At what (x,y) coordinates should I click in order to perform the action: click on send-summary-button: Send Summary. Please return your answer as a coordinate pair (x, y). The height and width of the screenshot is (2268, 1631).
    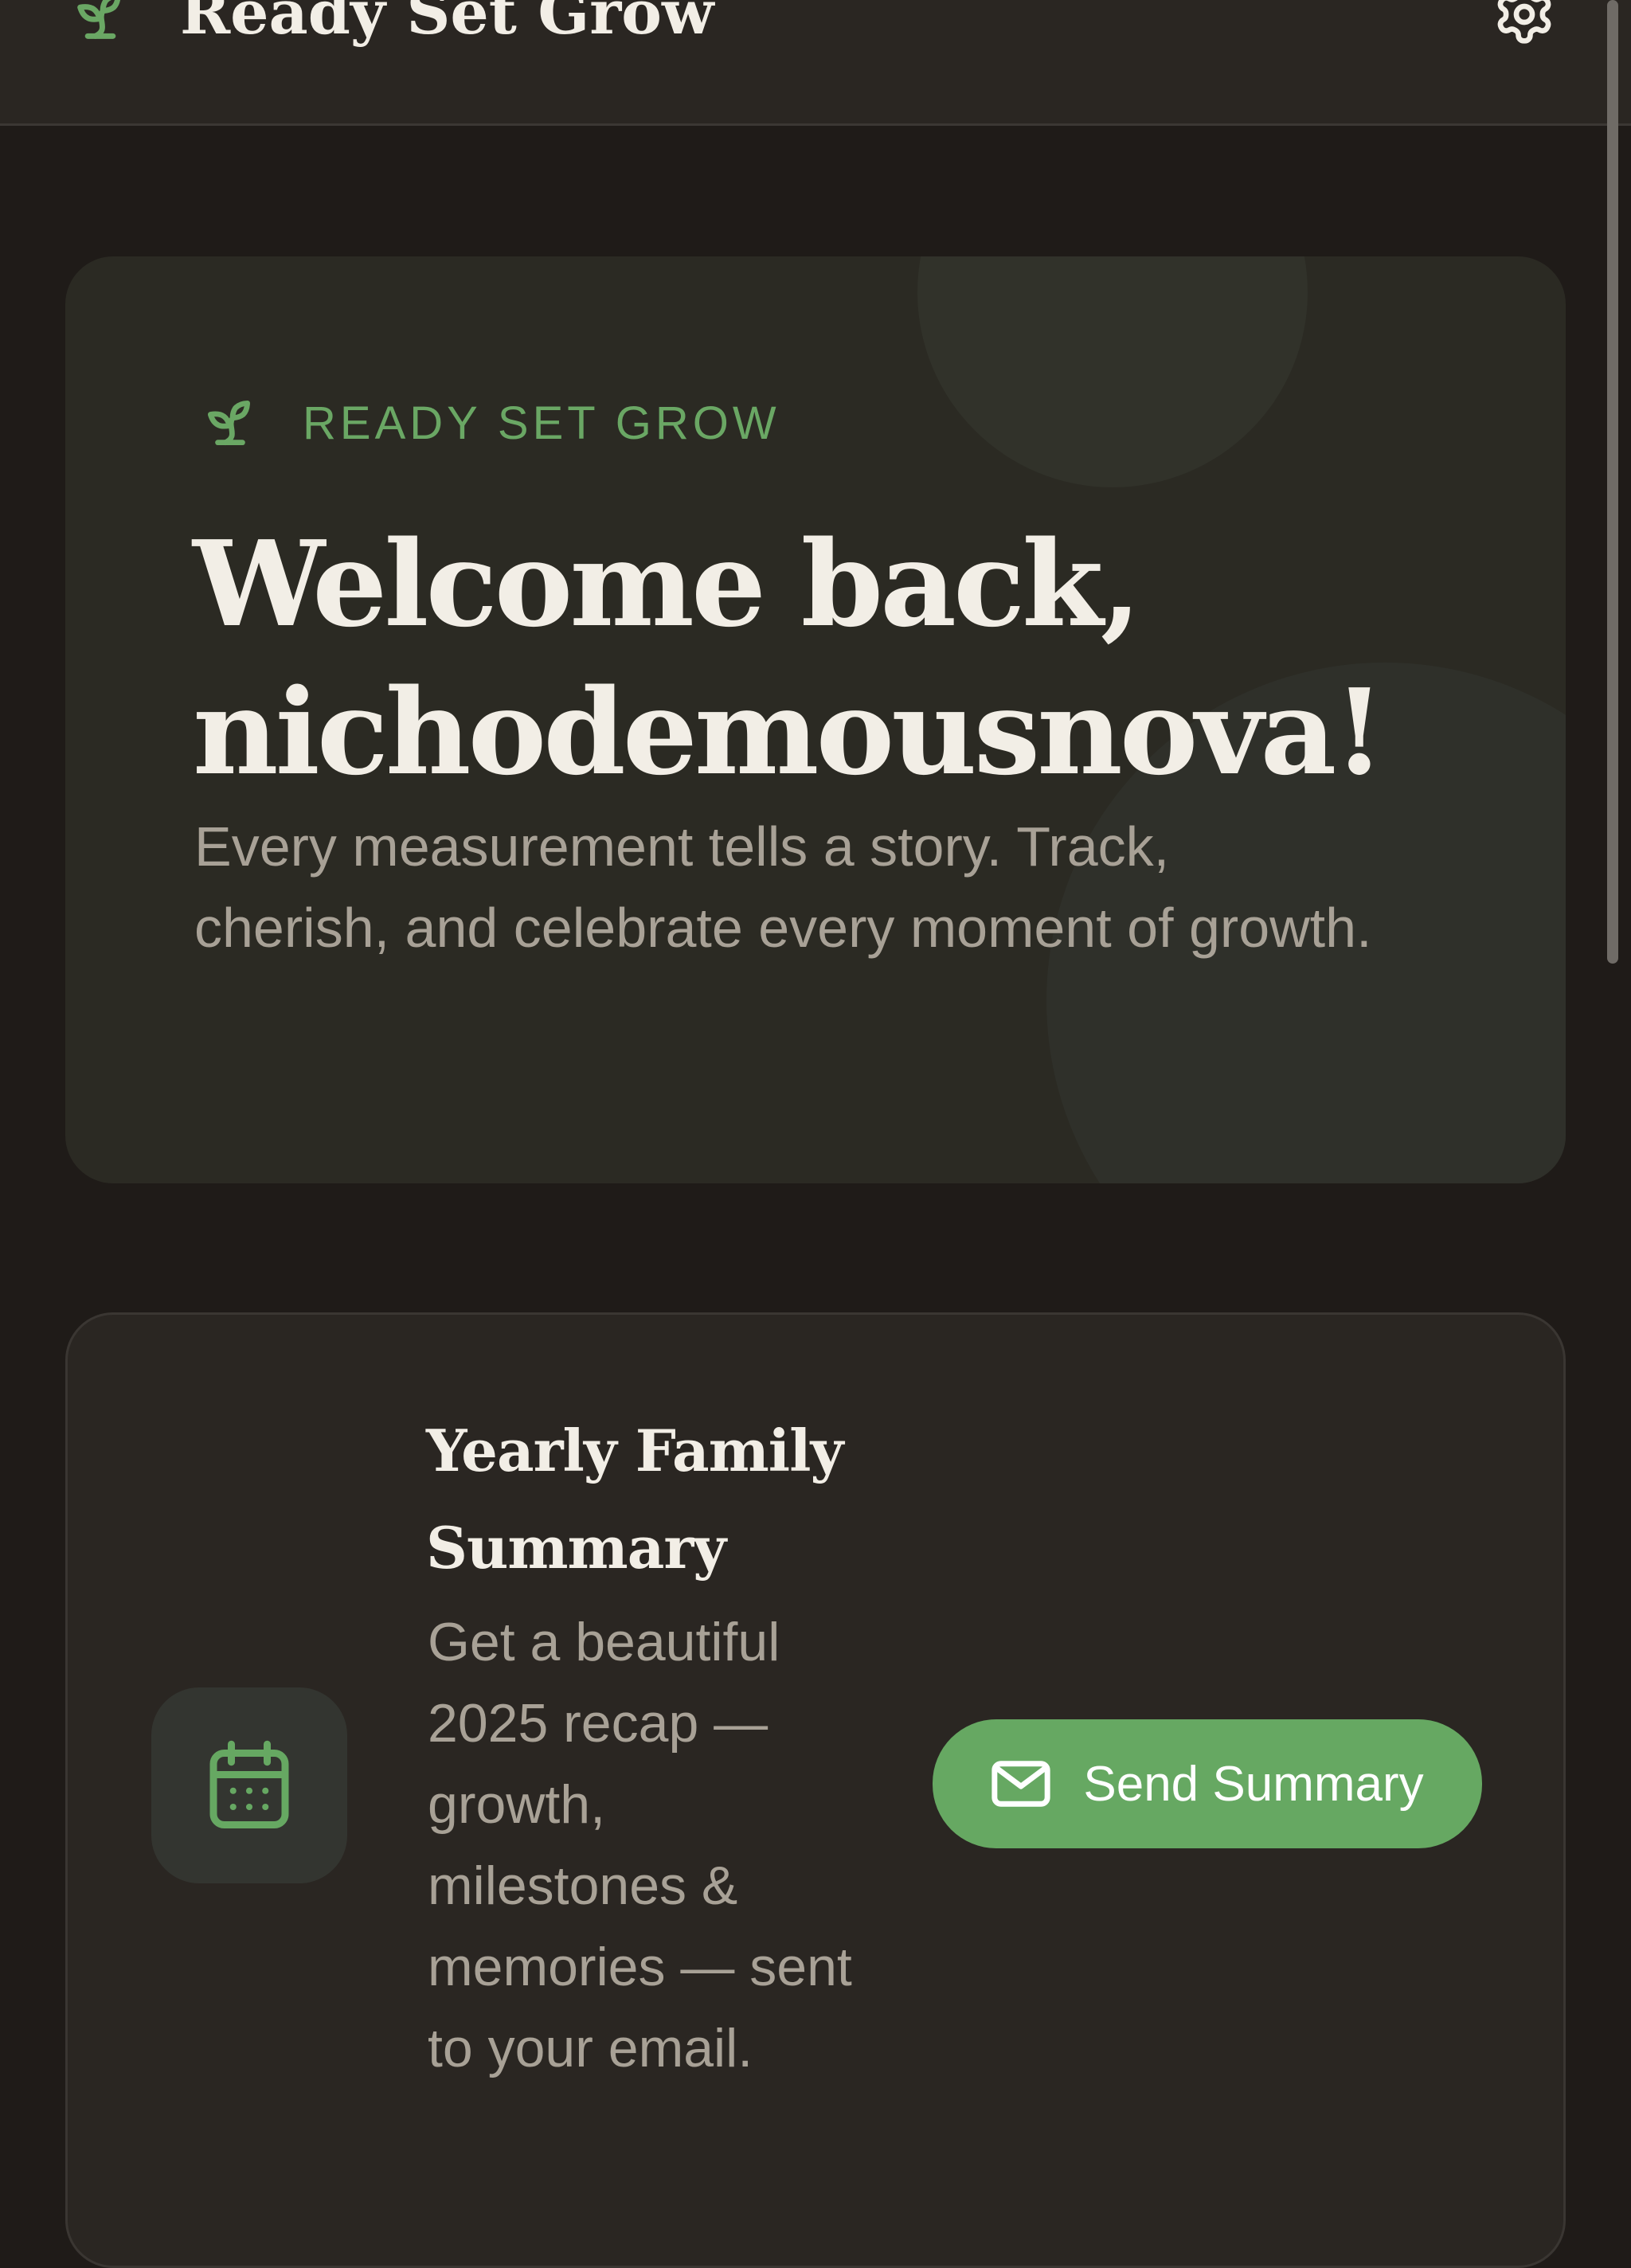
    Looking at the image, I should click on (1207, 1783).